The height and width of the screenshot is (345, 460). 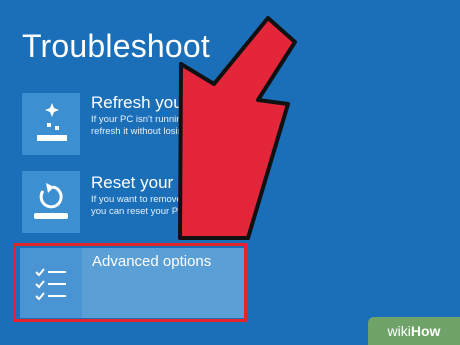 I want to click on wikihow-logo: wiki How, so click(x=414, y=331).